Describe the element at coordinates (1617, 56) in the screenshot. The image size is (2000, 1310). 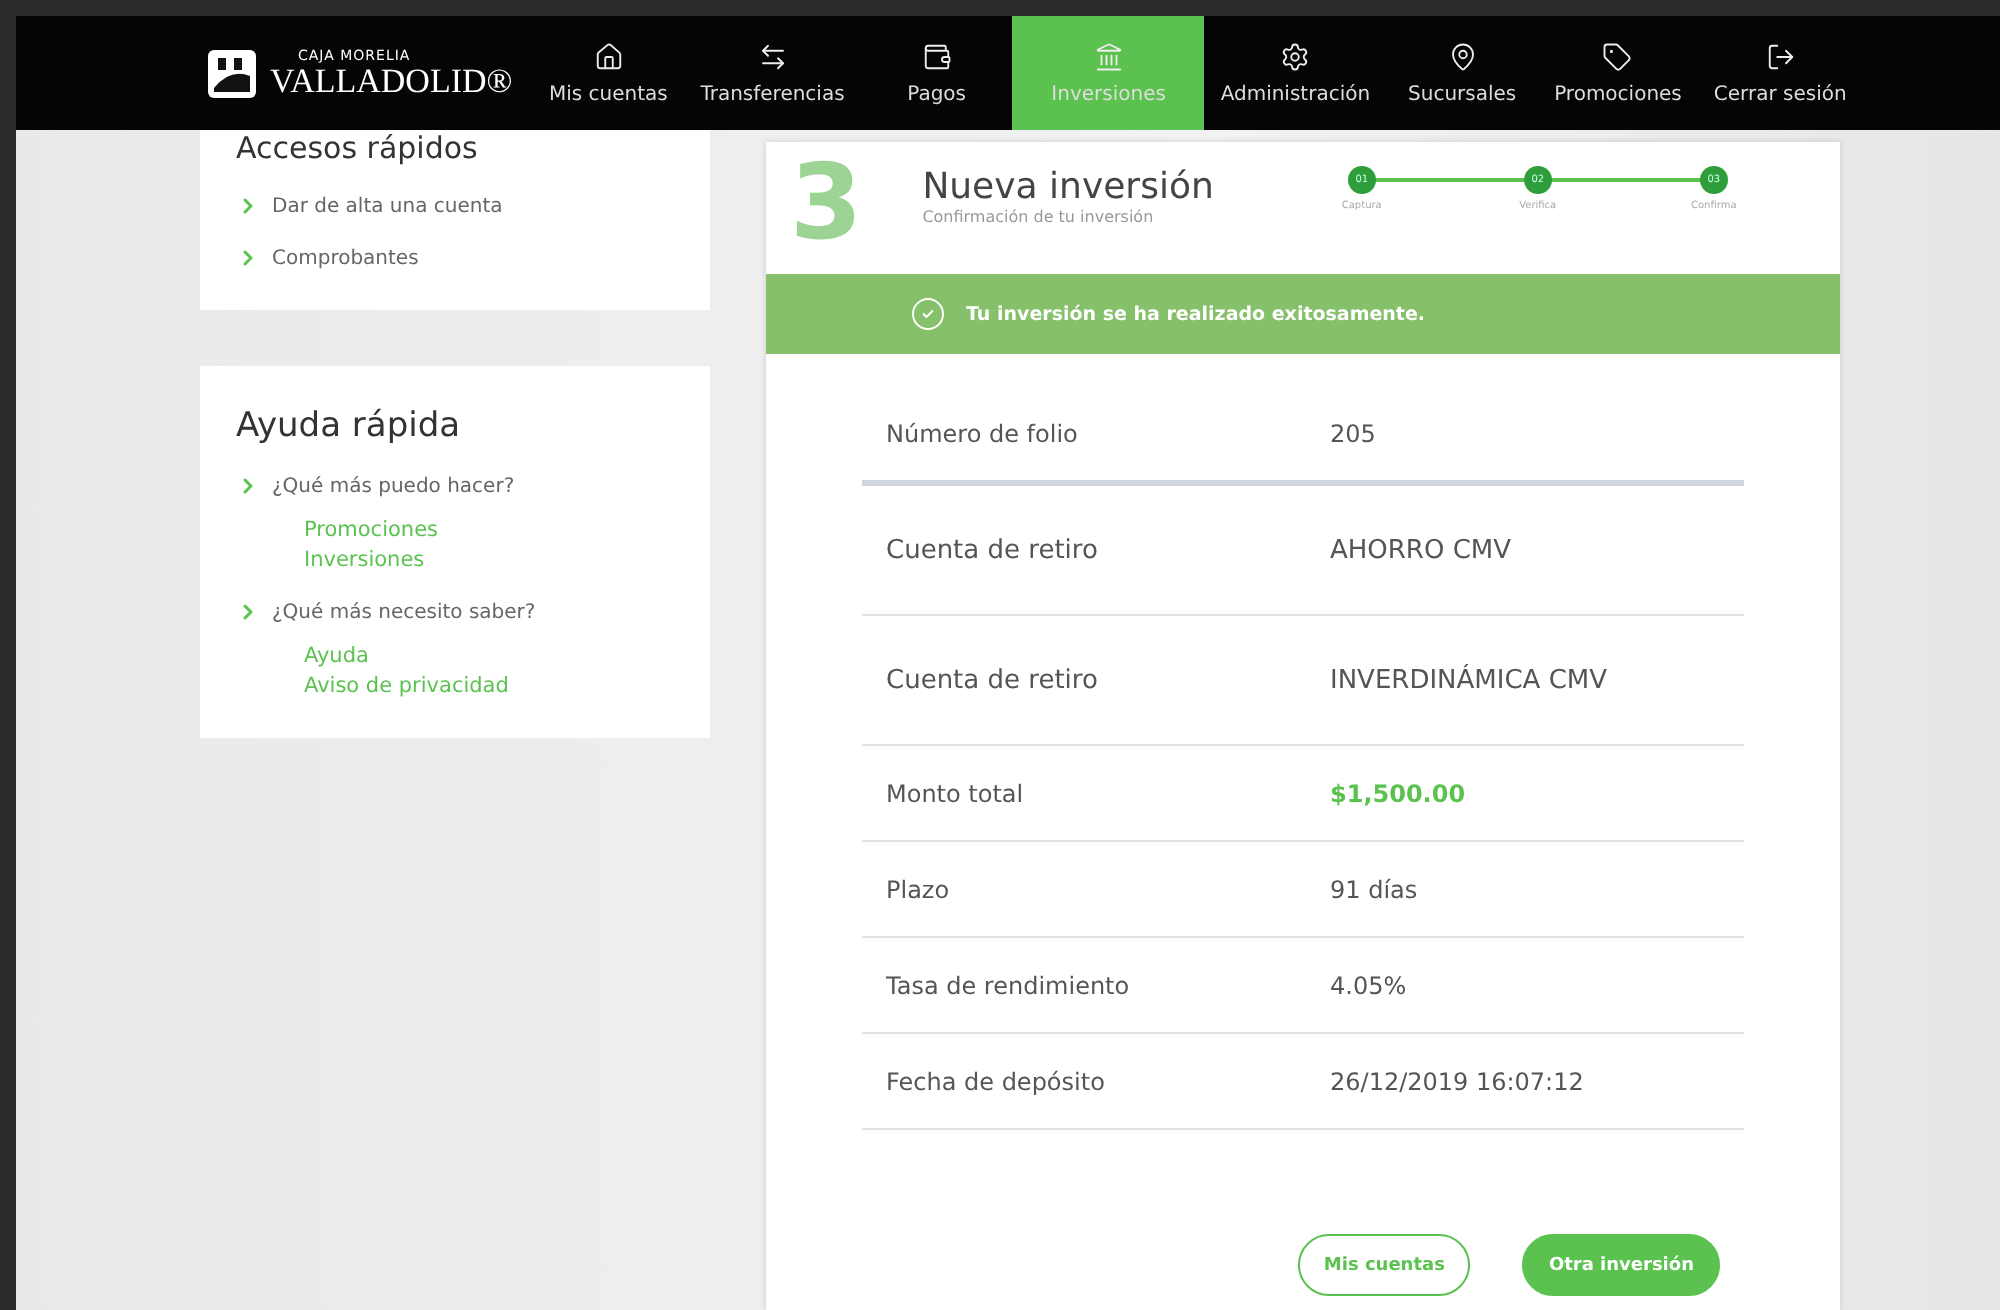
I see `tag-icon` at that location.